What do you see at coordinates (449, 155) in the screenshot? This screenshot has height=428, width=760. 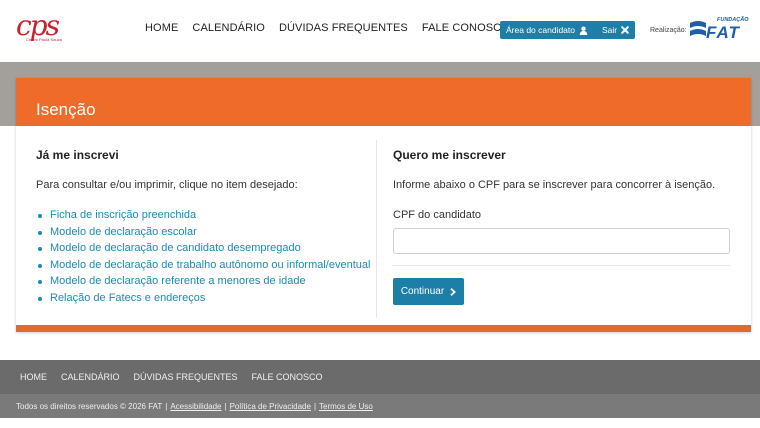 I see `register-heading: Quero me inscrever` at bounding box center [449, 155].